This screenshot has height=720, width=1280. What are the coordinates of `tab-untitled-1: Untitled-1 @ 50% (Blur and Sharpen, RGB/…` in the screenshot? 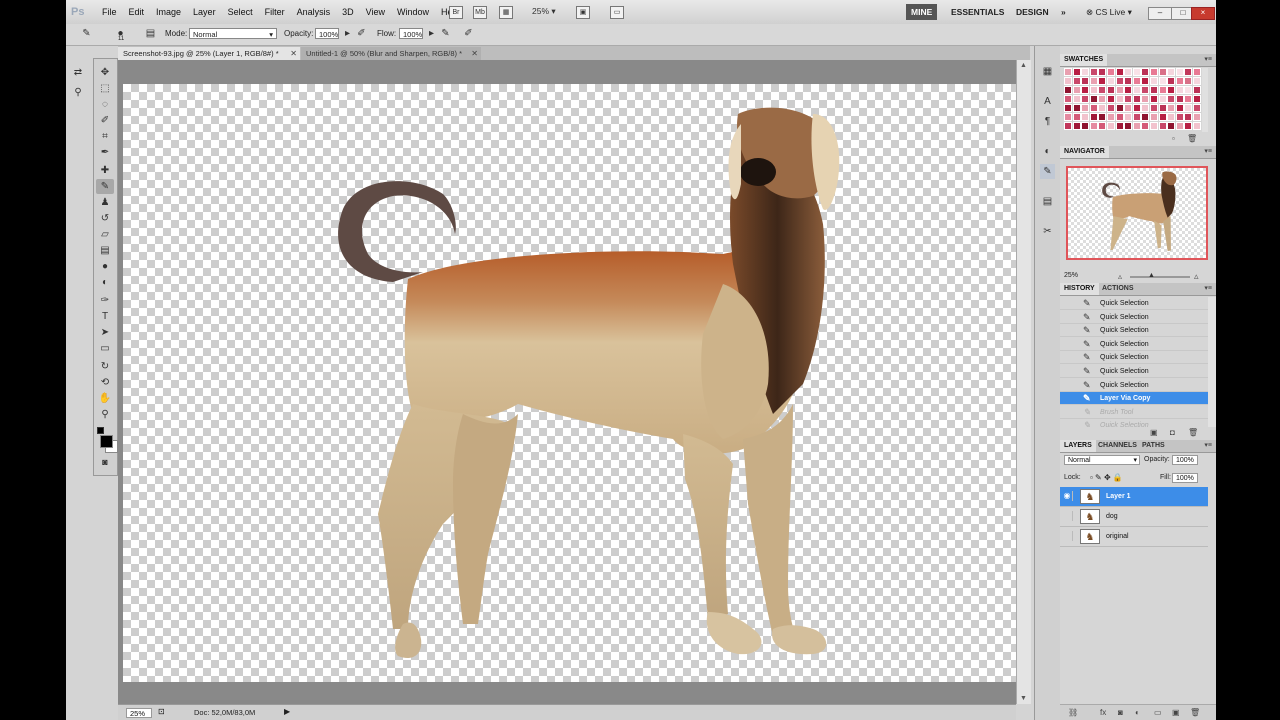 It's located at (391, 53).